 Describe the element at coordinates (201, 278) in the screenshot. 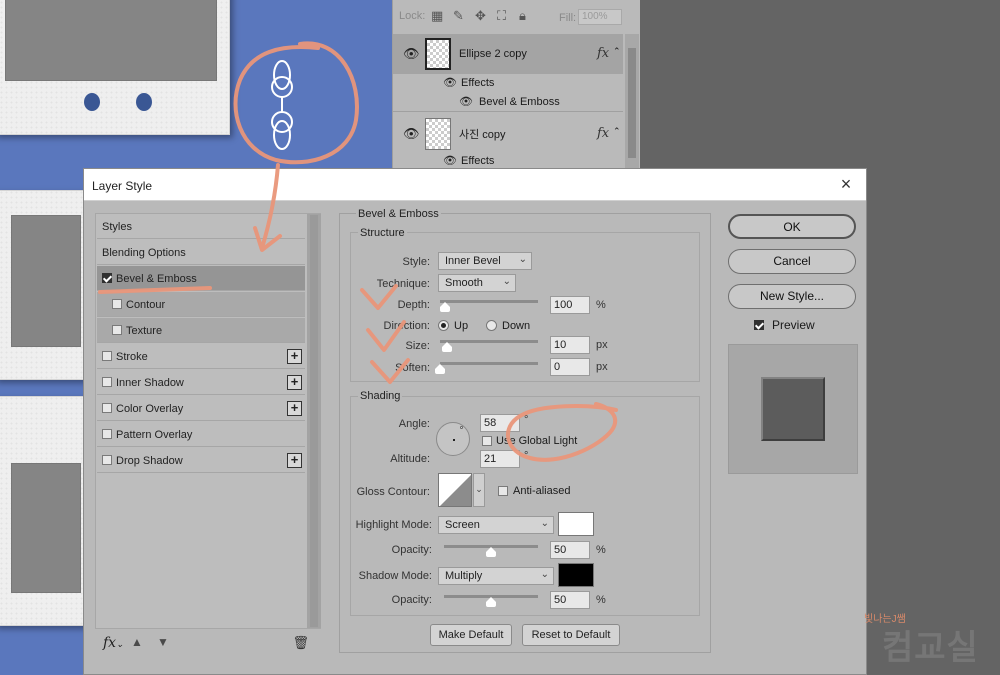

I see `list-item-bevel-emboss: Bevel & Emboss` at that location.